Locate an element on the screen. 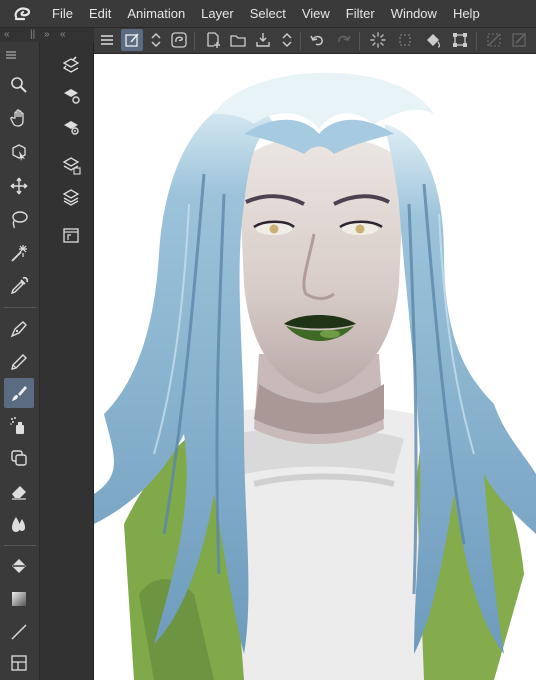 The width and height of the screenshot is (536, 680). eyedropper-icon is located at coordinates (19, 286).